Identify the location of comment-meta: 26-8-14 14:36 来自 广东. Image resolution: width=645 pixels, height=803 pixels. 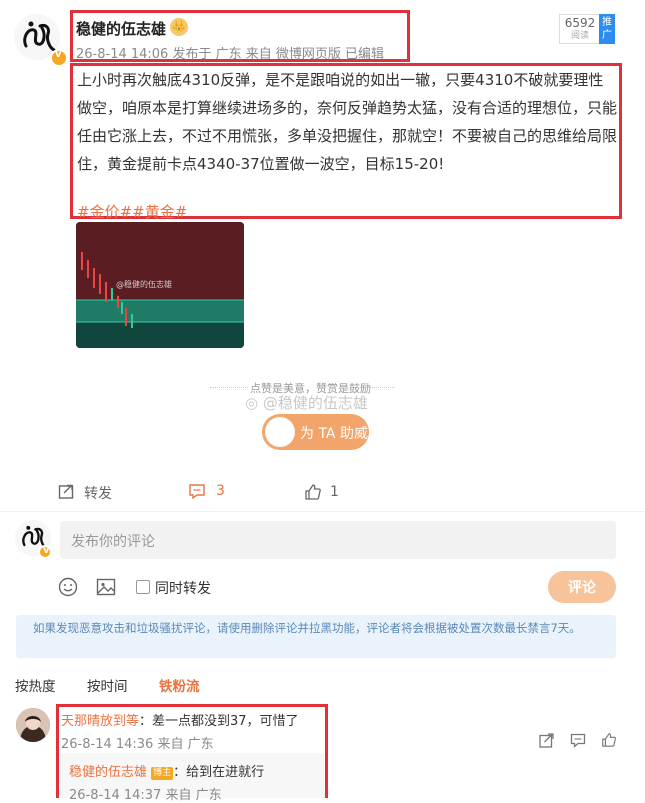
(137, 742).